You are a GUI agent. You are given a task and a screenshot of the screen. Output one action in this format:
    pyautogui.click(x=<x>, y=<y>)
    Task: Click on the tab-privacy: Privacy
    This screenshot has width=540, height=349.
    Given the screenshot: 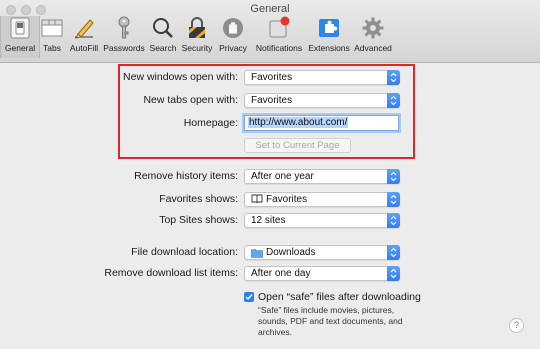 What is the action you would take?
    pyautogui.click(x=233, y=37)
    